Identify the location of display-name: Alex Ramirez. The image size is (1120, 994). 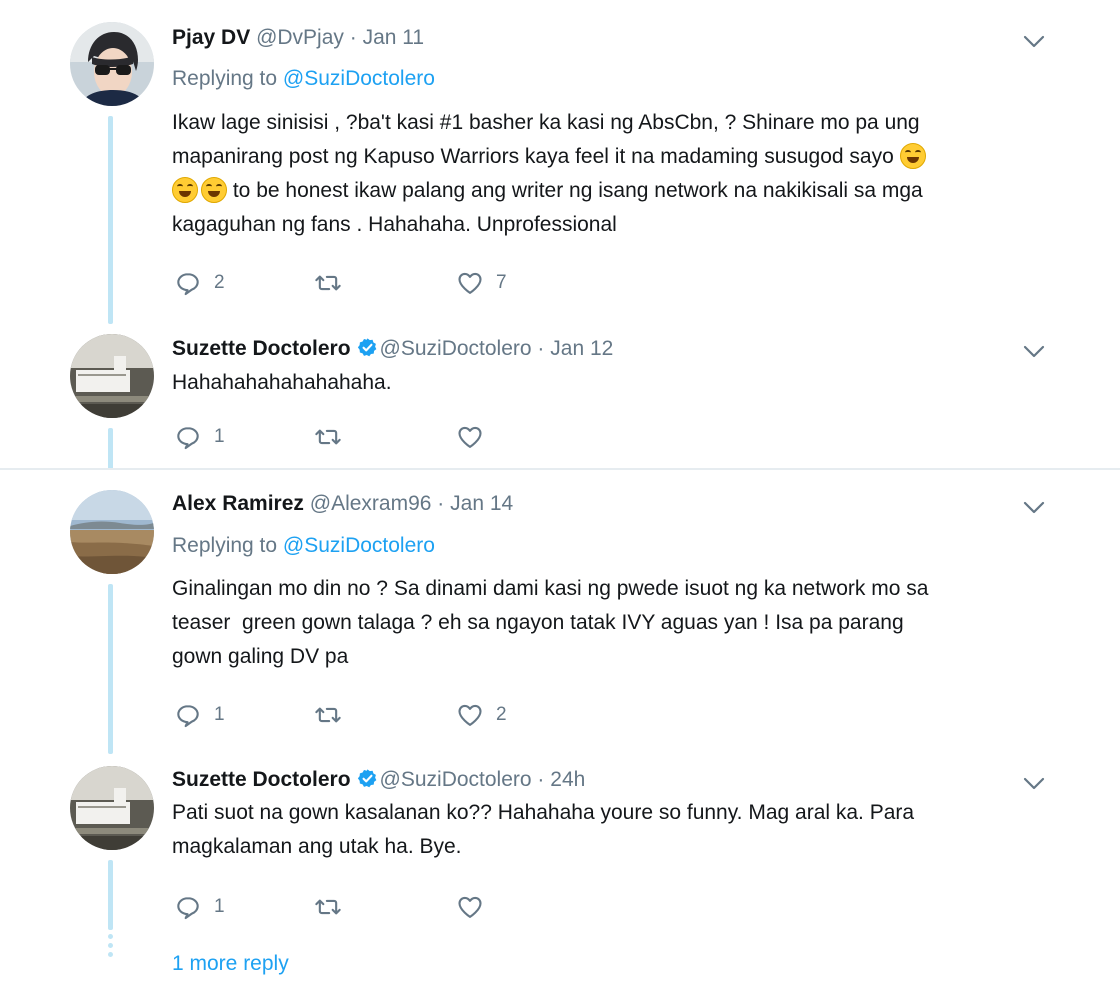
(238, 503).